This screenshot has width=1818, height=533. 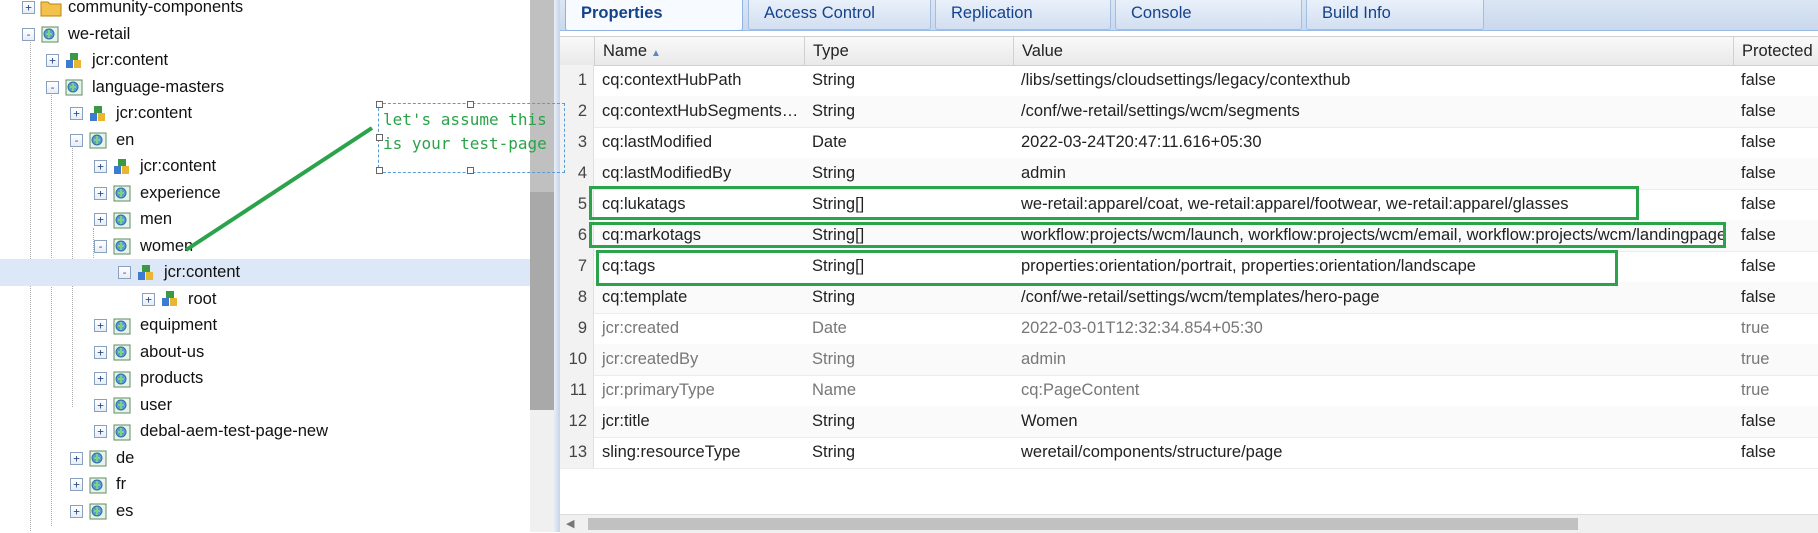 What do you see at coordinates (465, 132) in the screenshot?
I see `annotation-text: let's assume this is your test-page` at bounding box center [465, 132].